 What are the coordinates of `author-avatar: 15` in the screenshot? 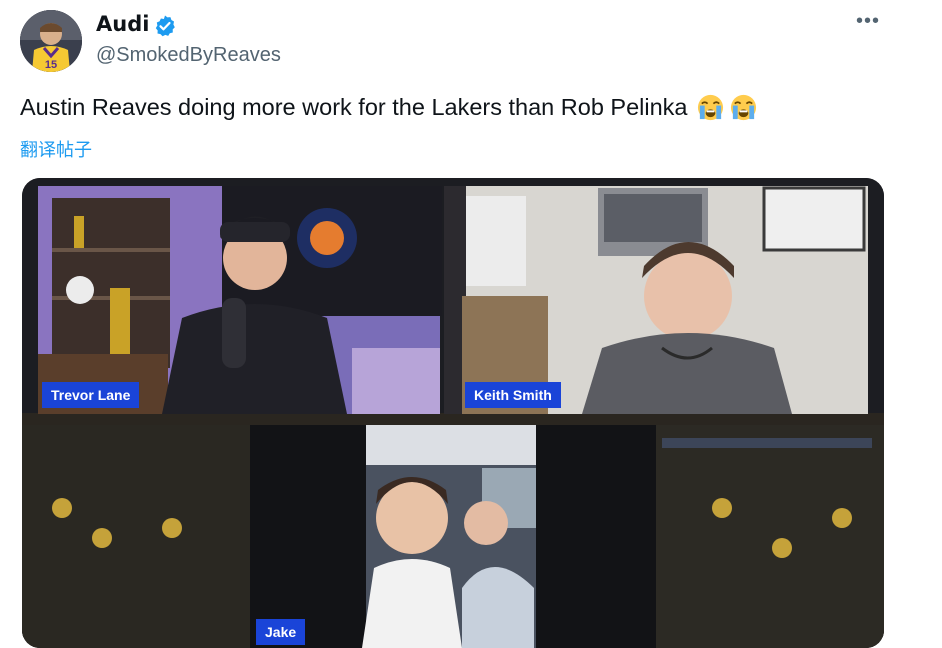 It's located at (51, 41).